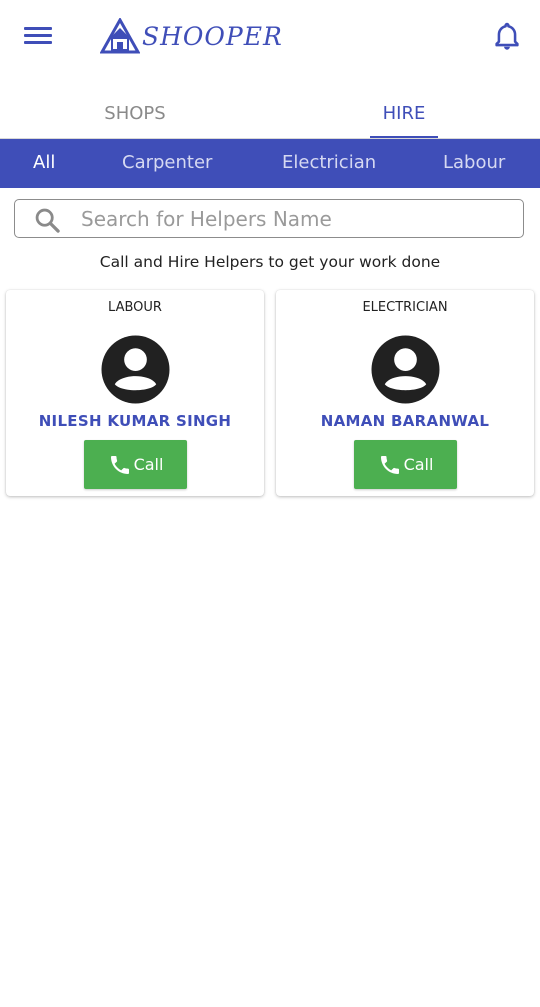 This screenshot has height=1007, width=540. What do you see at coordinates (38, 36) in the screenshot?
I see `hamburger-menu-icon` at bounding box center [38, 36].